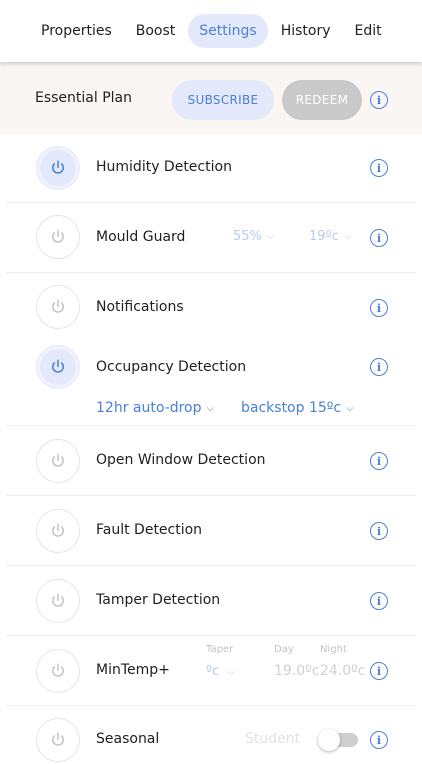 The height and width of the screenshot is (764, 422). Describe the element at coordinates (228, 31) in the screenshot. I see `tab-settings: Settings` at that location.